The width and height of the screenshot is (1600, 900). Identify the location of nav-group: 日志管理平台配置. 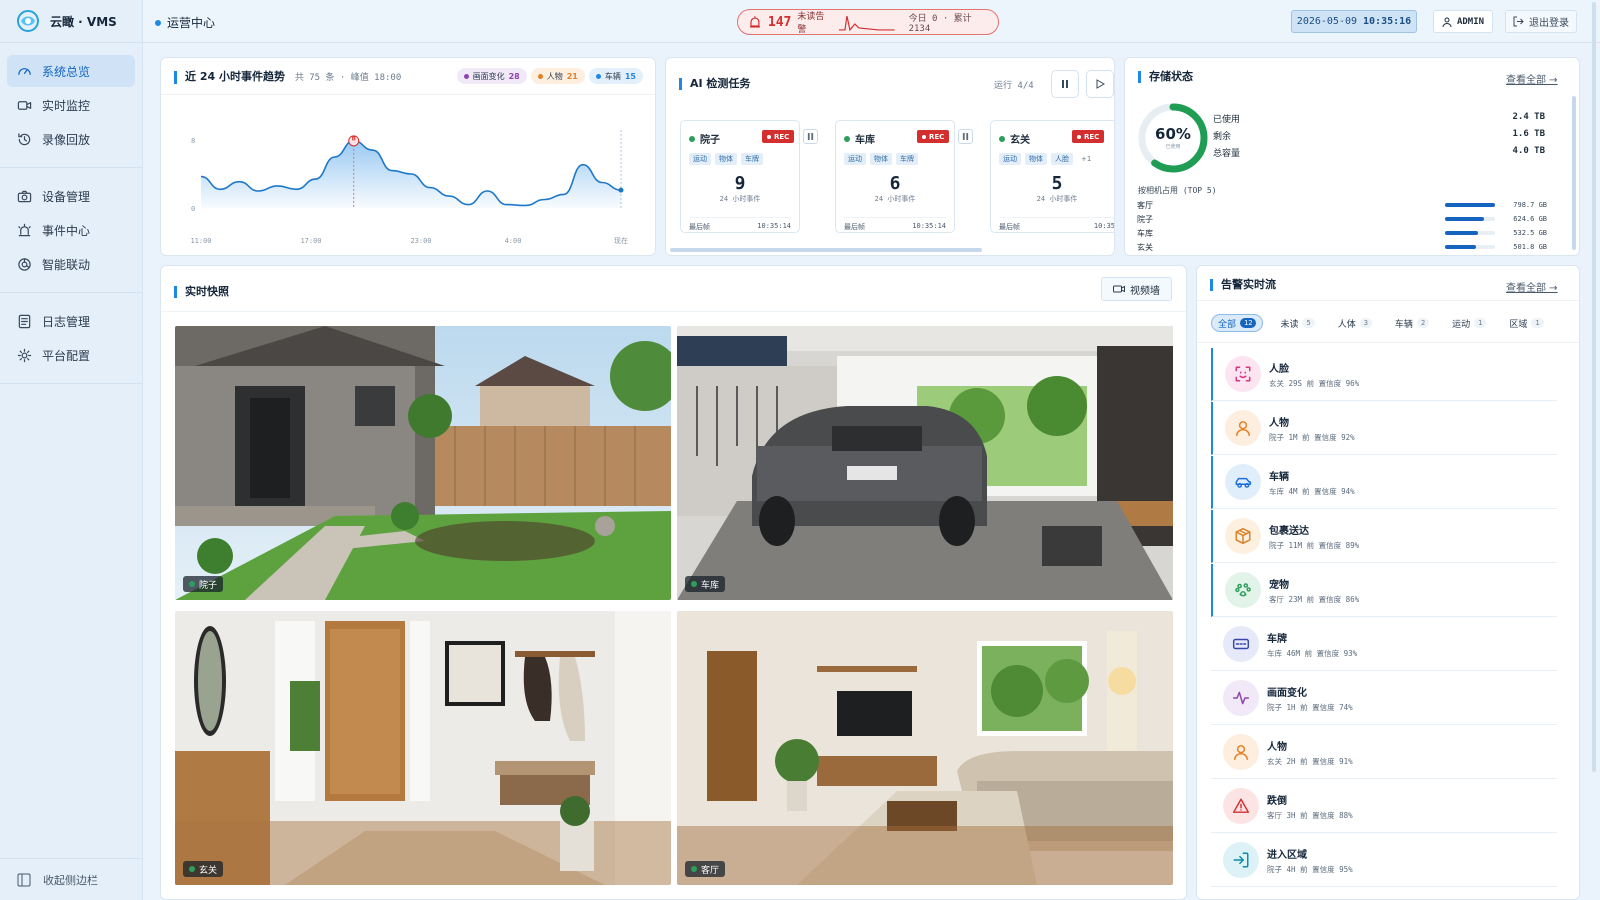
(71, 338).